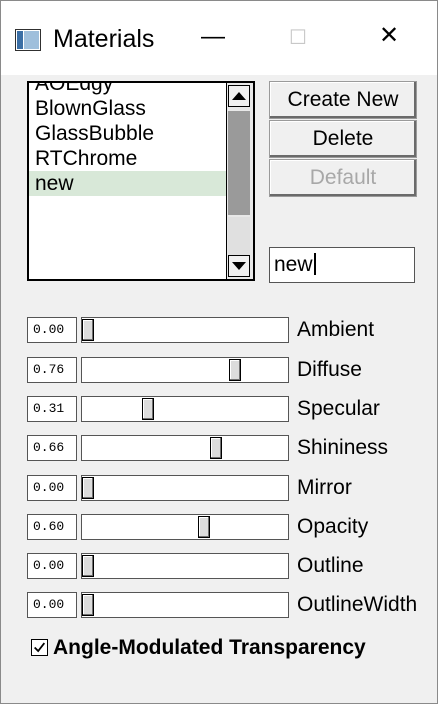  I want to click on angle-modulated-checkbox, so click(39, 647).